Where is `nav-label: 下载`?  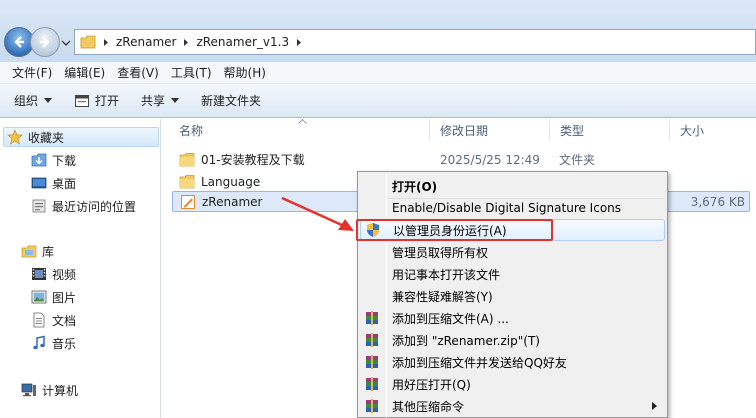
nav-label: 下载 is located at coordinates (64, 160).